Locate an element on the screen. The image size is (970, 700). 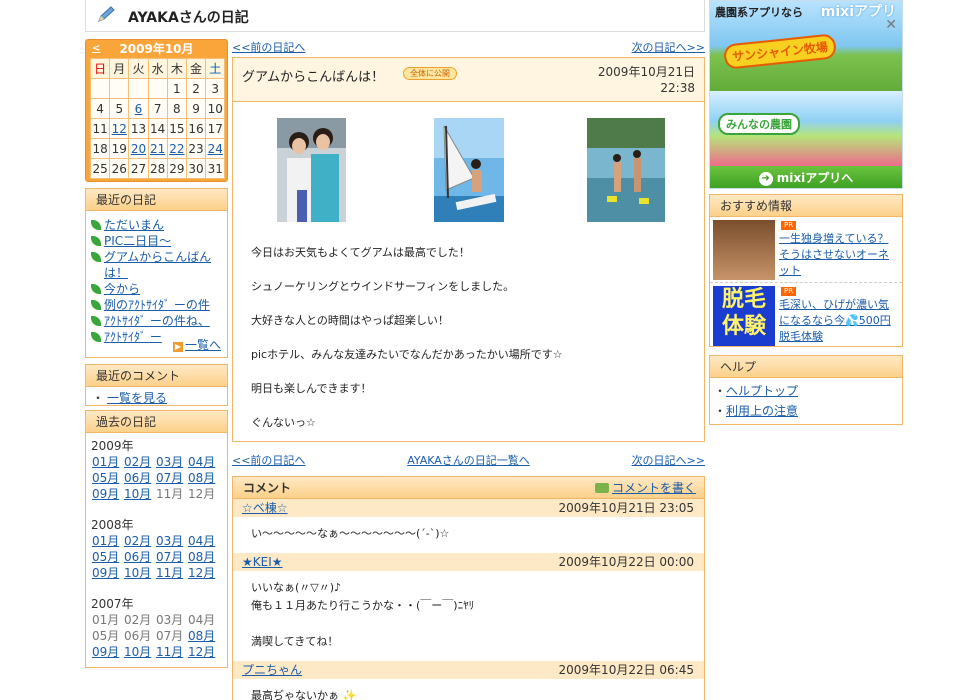
entry-photos is located at coordinates (468, 162).